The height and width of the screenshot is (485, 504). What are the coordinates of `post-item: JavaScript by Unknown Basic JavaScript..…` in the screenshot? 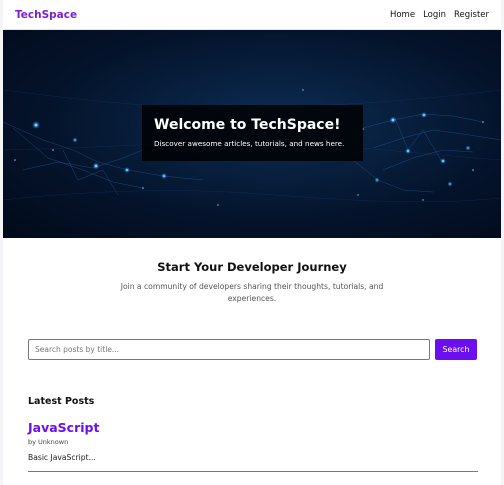 It's located at (253, 446).